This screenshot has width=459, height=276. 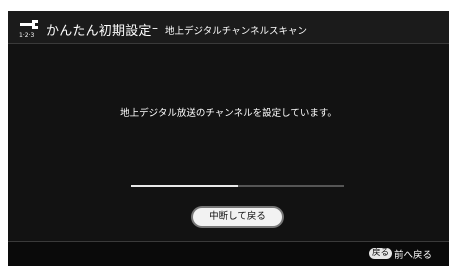 What do you see at coordinates (99, 31) in the screenshot?
I see `page-title: かんたん初期設定` at bounding box center [99, 31].